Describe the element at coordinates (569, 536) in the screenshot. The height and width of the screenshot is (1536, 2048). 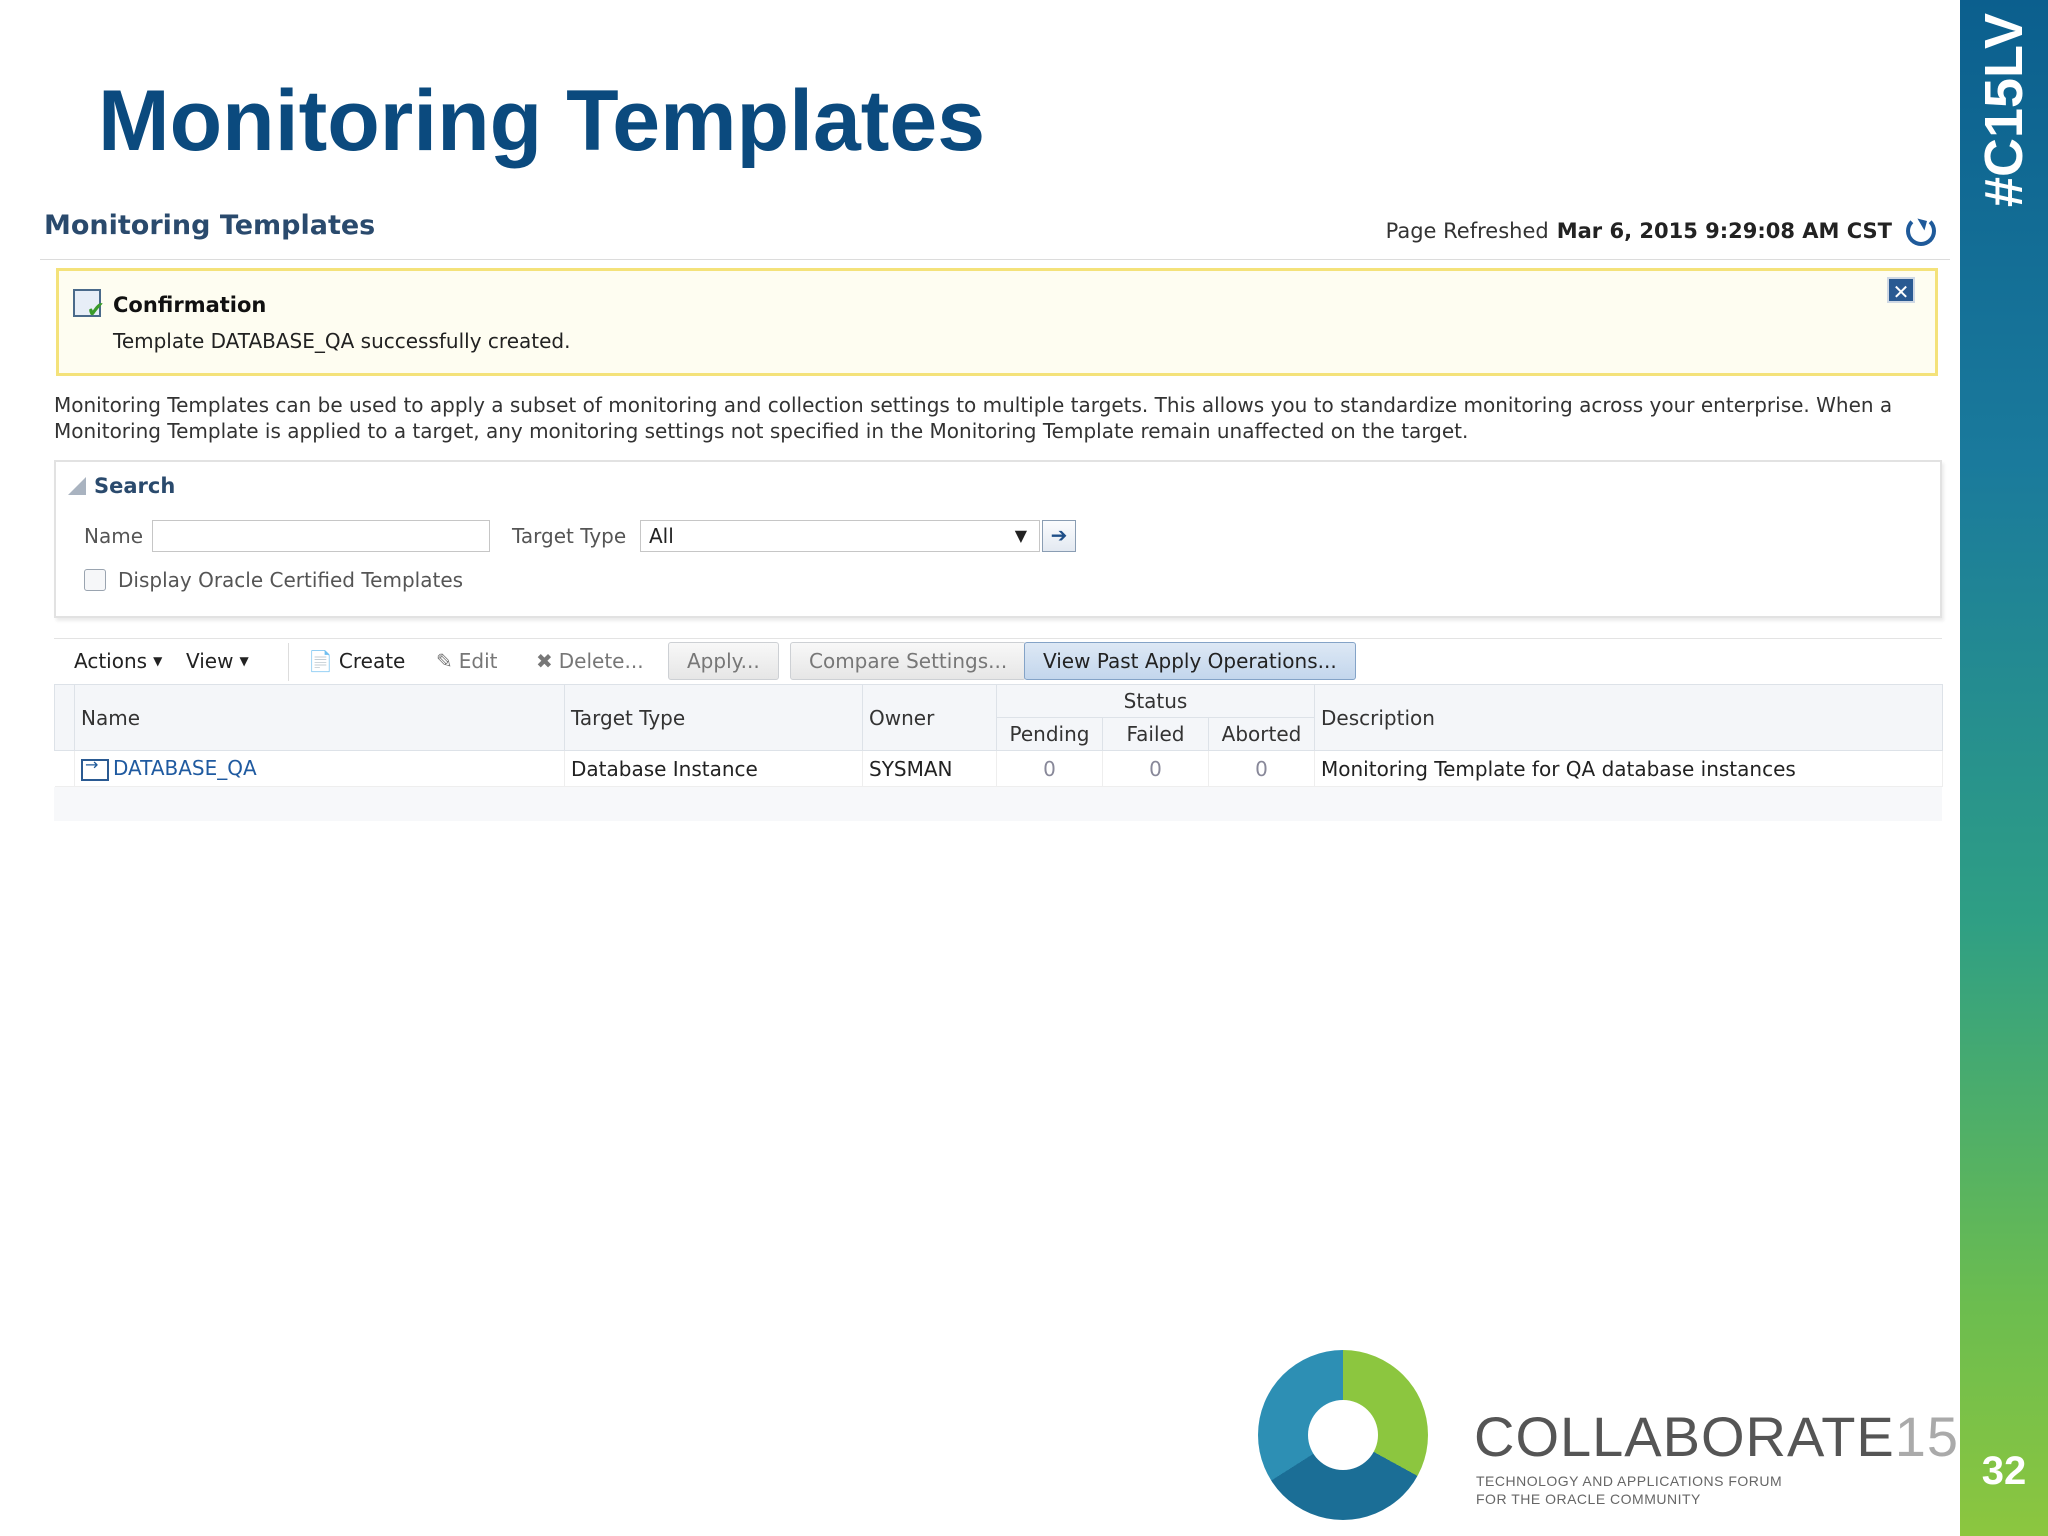
I see `target-type-label: Target Type` at that location.